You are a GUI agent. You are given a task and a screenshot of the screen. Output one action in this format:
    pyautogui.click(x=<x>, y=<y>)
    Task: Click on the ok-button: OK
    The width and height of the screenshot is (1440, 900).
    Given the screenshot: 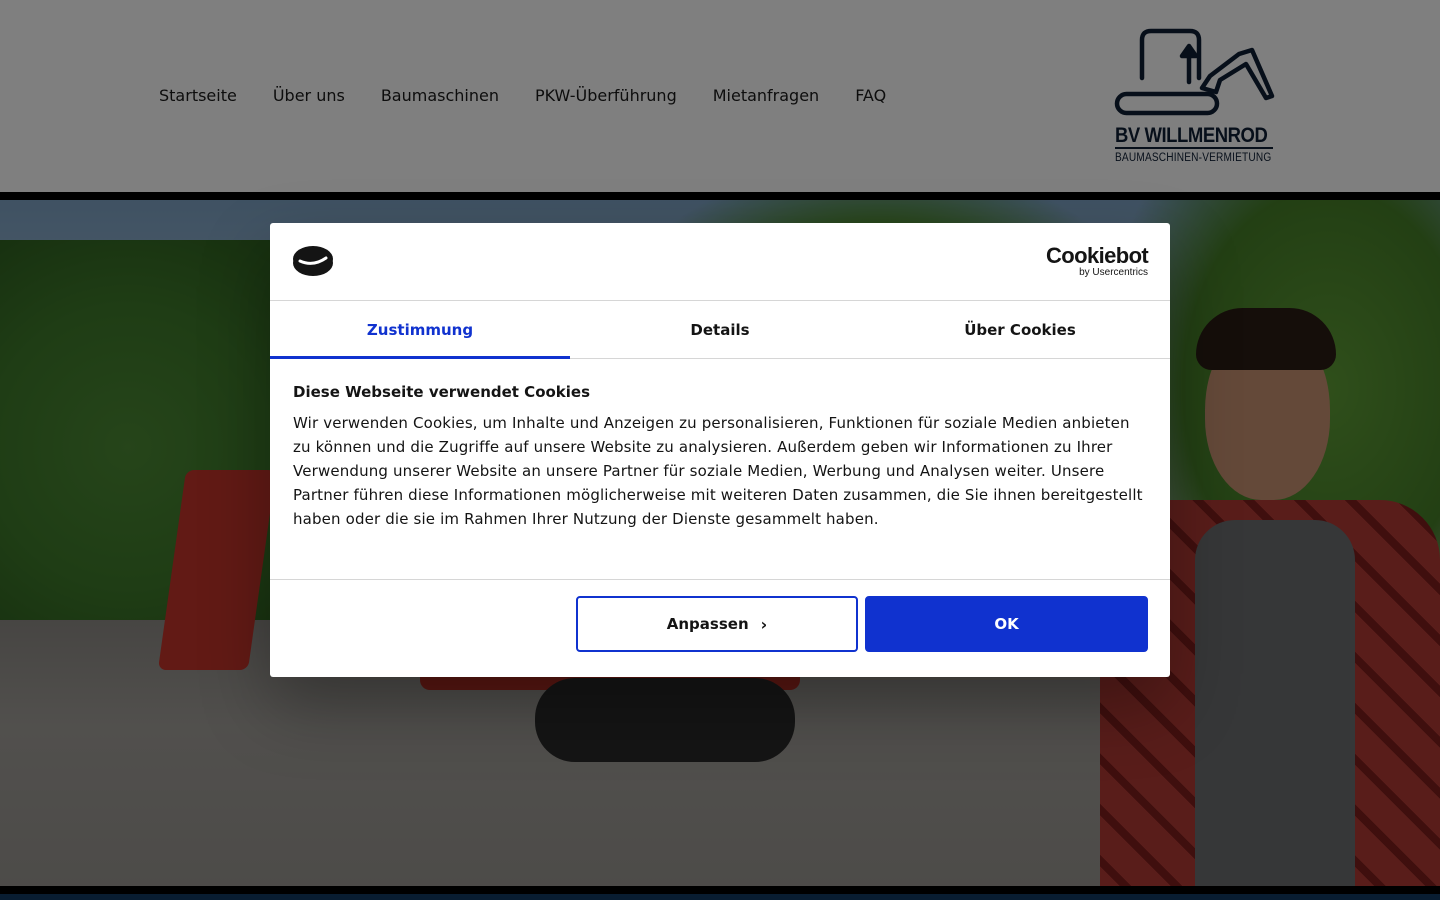 What is the action you would take?
    pyautogui.click(x=1006, y=624)
    